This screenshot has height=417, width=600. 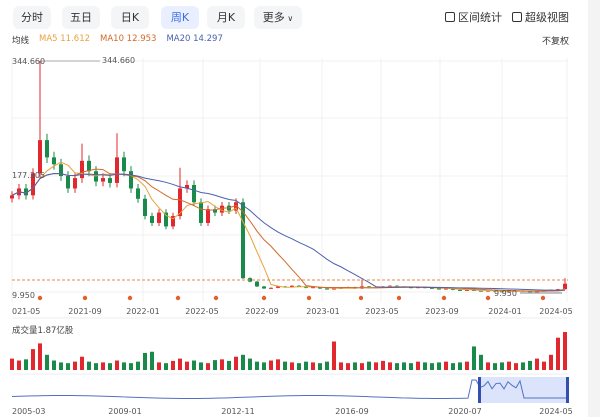 What do you see at coordinates (23, 295) in the screenshot?
I see `min-price-label: 9.950` at bounding box center [23, 295].